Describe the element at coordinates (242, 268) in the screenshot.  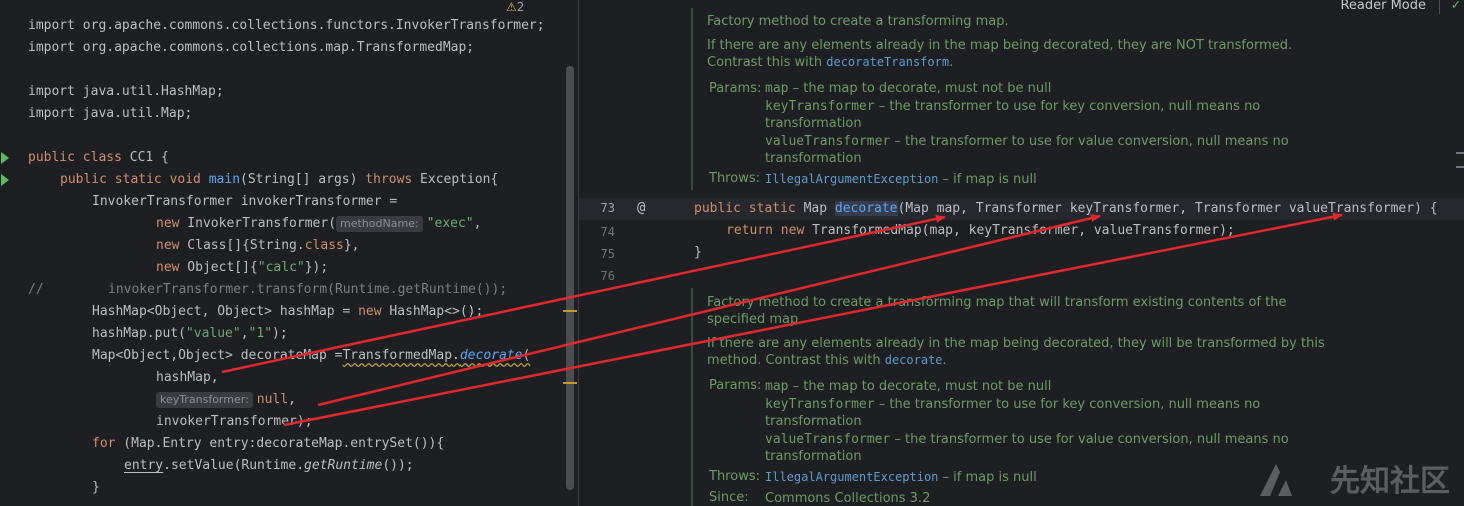
I see `code-line-object-array: new Object[]{"calc"});` at that location.